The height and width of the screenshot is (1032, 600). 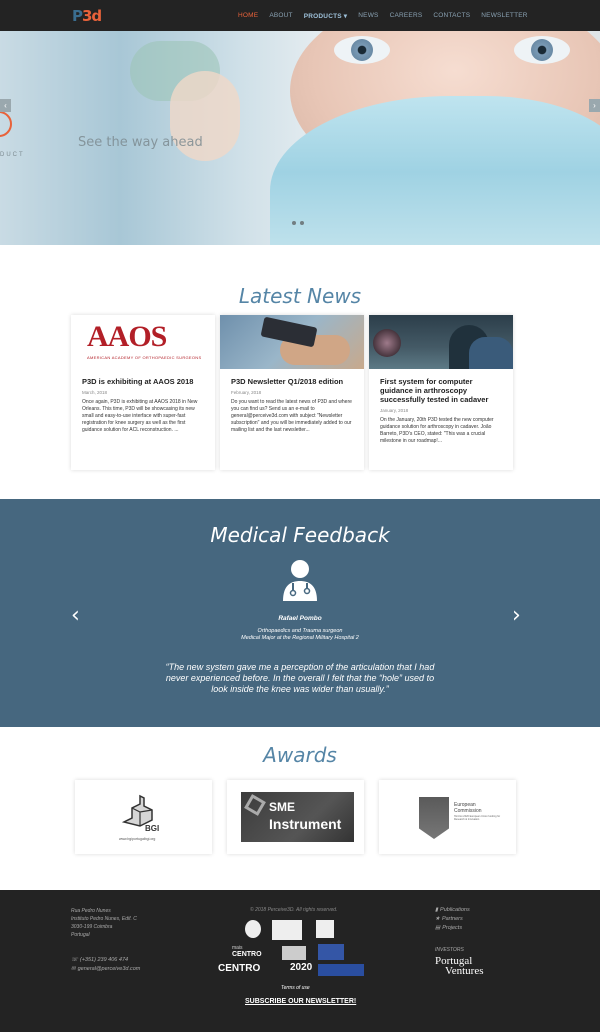 I want to click on ec-title: European Commission, so click(x=468, y=808).